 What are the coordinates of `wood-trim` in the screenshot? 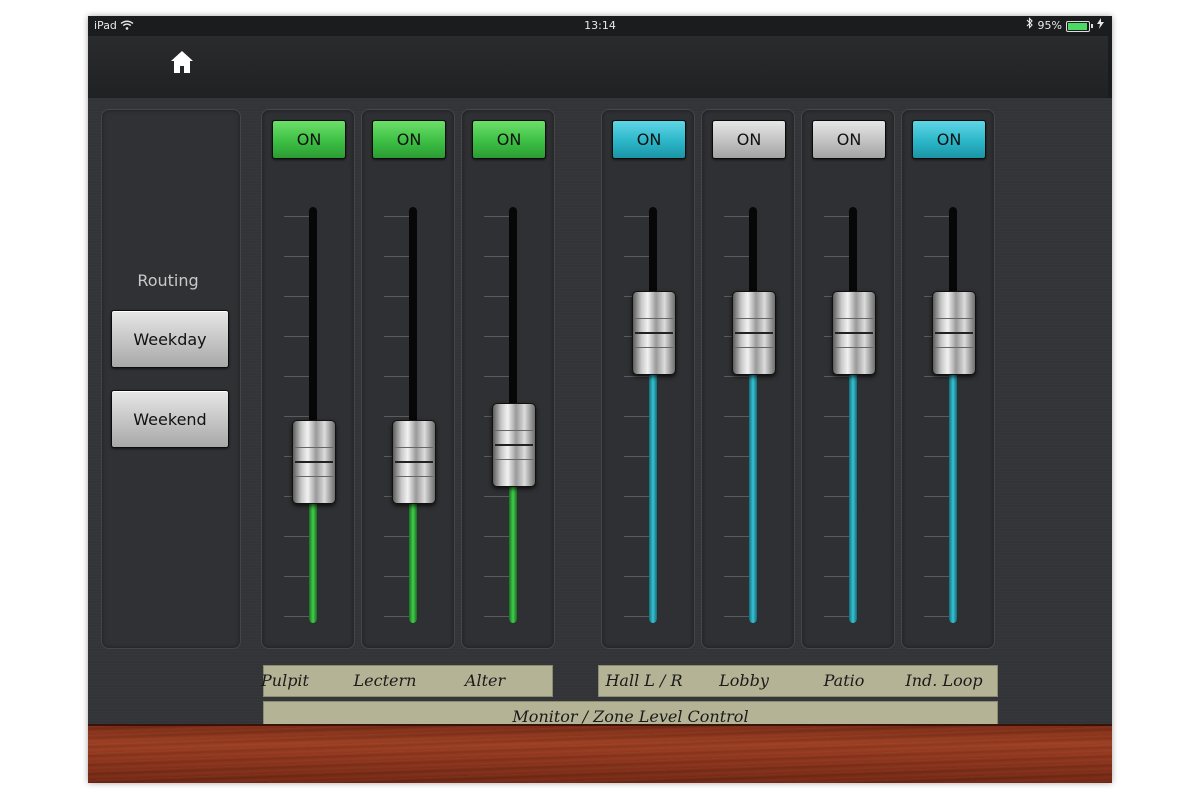 It's located at (600, 753).